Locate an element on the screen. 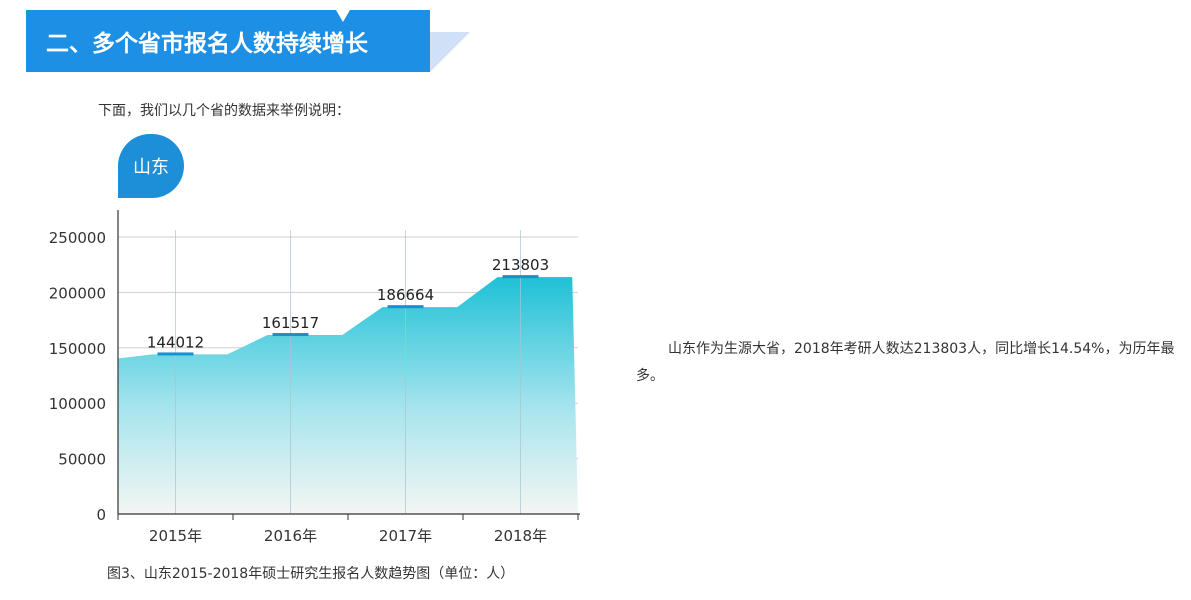 Image resolution: width=1191 pixels, height=600 pixels. x-tick-label: 2015年 is located at coordinates (175, 536).